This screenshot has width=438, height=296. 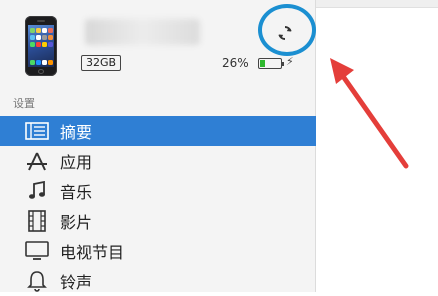 What do you see at coordinates (41, 21) in the screenshot?
I see `phone-speaker` at bounding box center [41, 21].